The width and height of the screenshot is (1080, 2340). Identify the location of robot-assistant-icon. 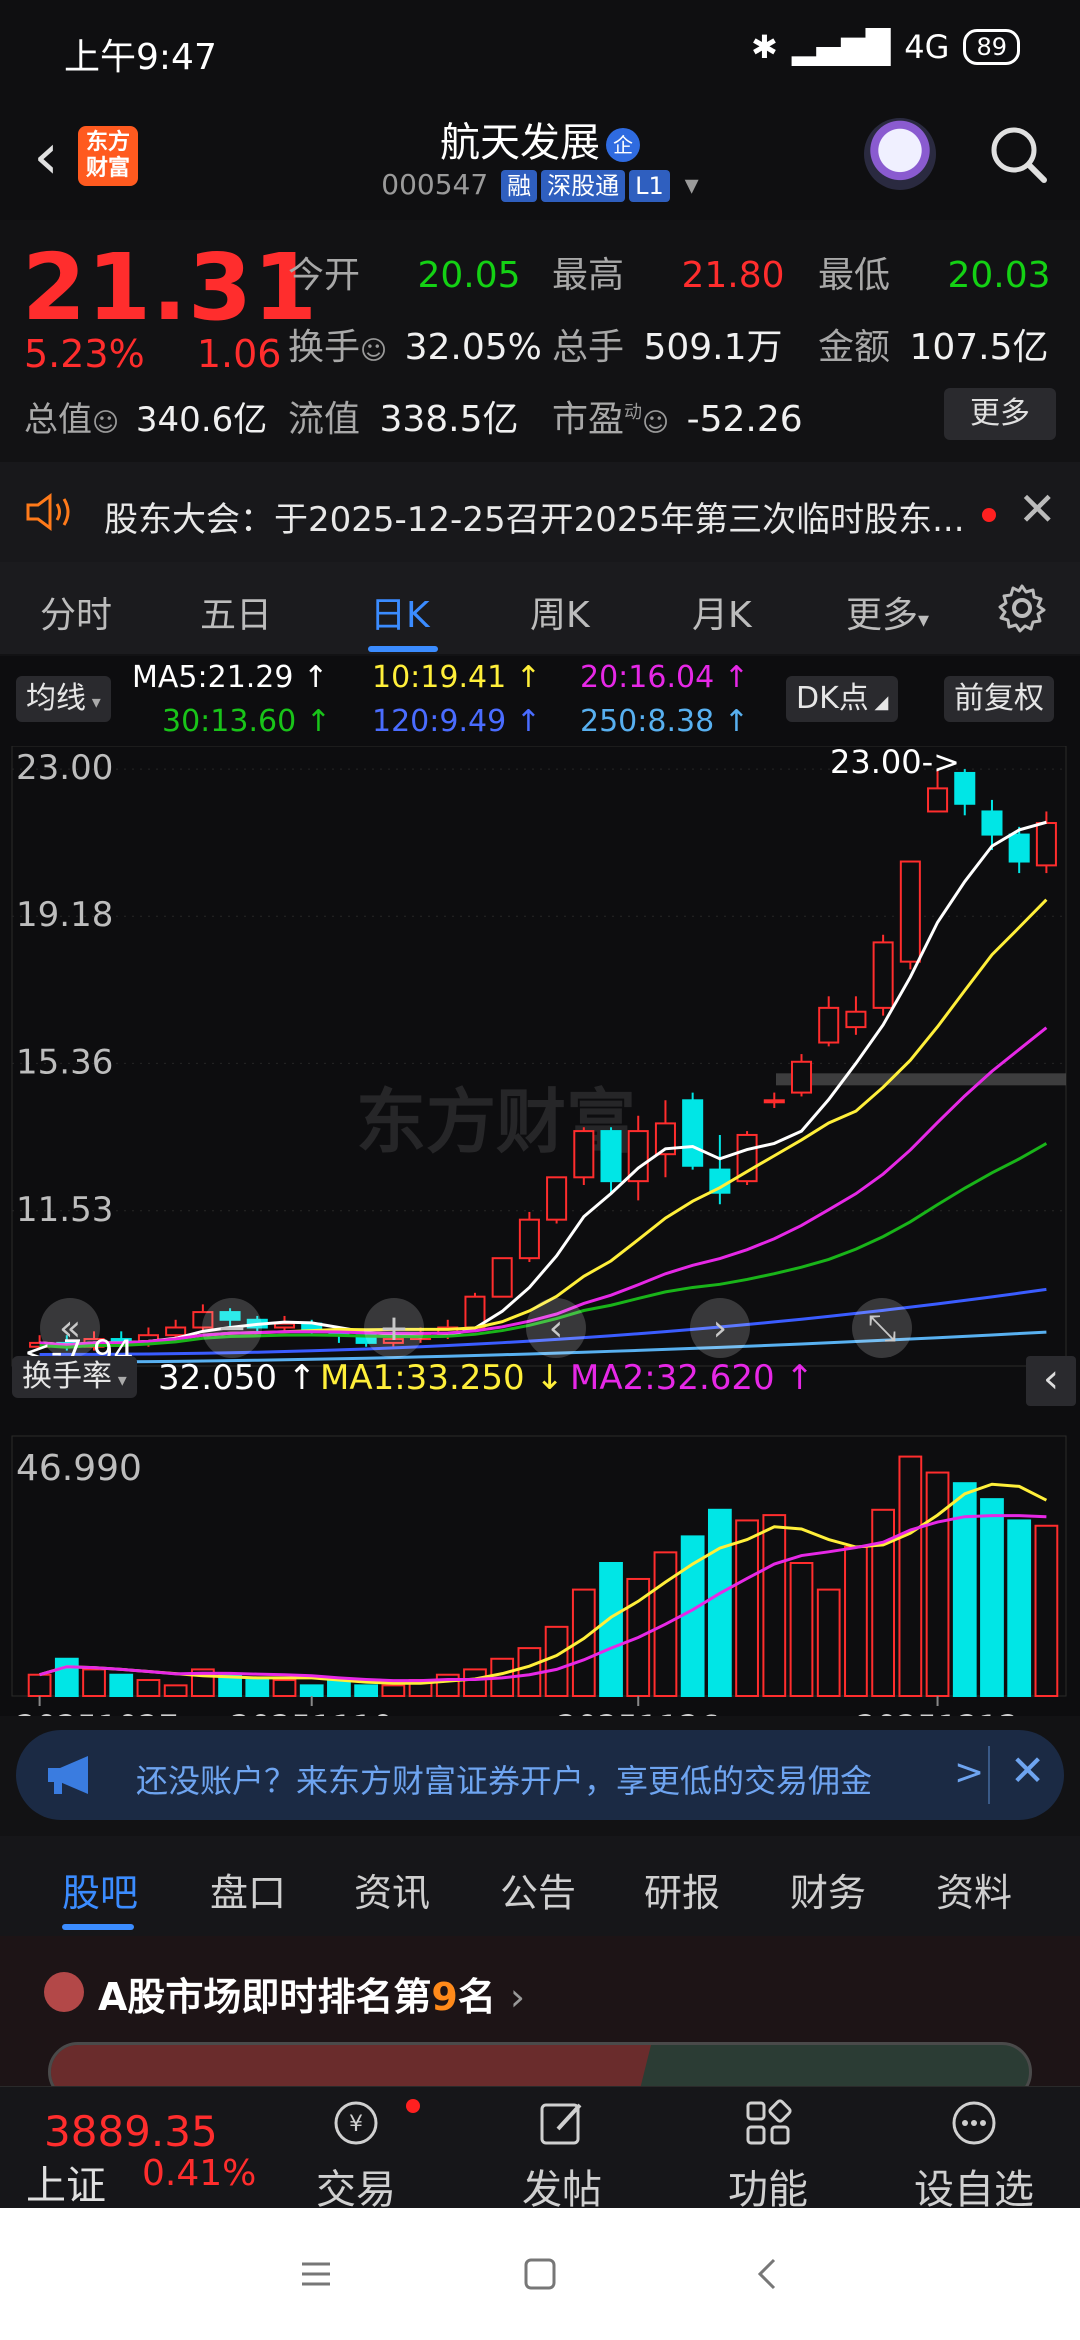
(900, 154).